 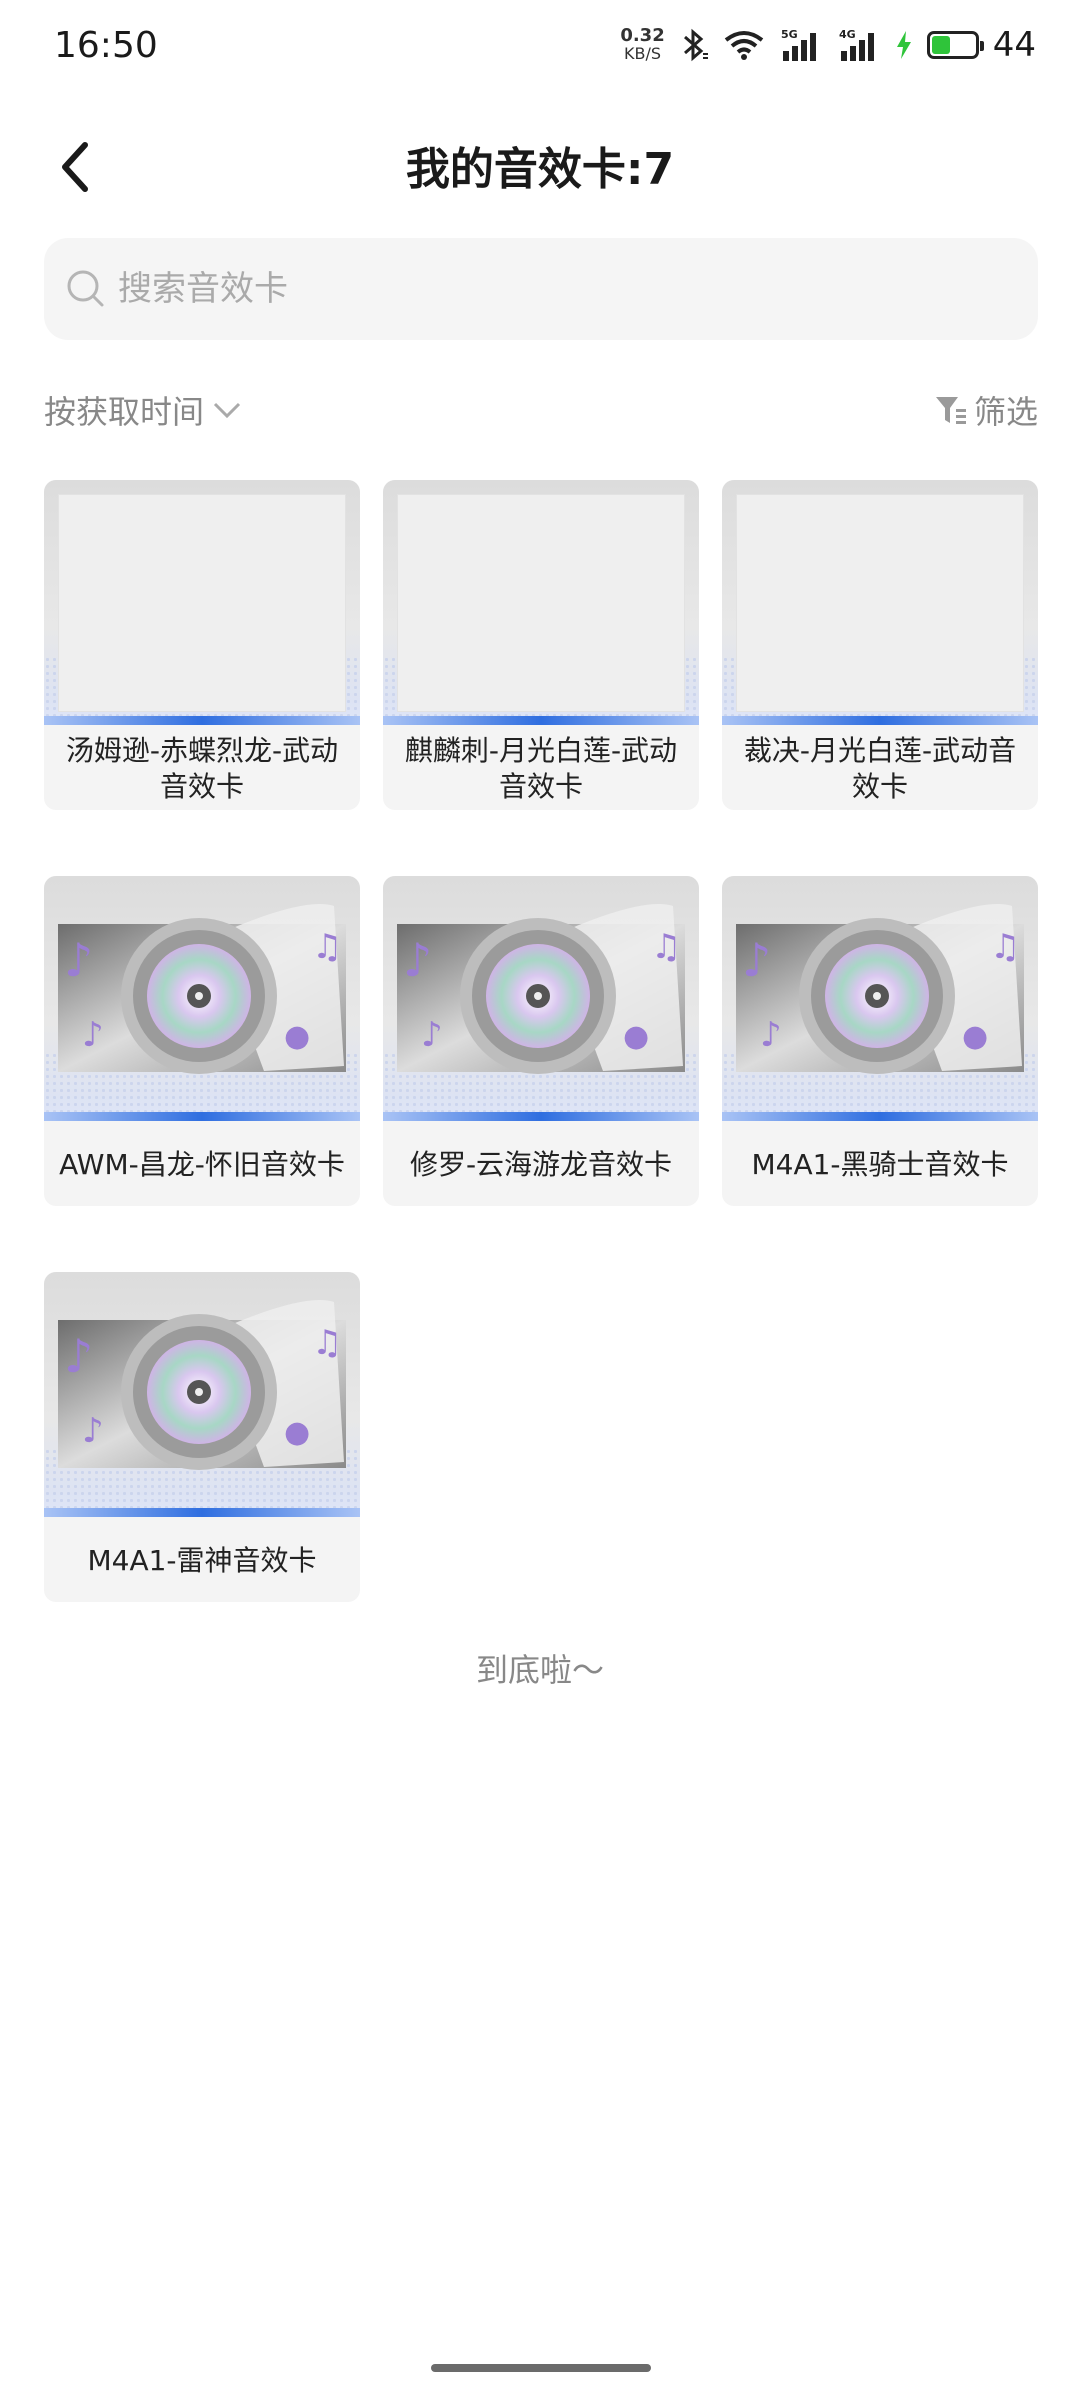 What do you see at coordinates (950, 410) in the screenshot?
I see `filter-icon` at bounding box center [950, 410].